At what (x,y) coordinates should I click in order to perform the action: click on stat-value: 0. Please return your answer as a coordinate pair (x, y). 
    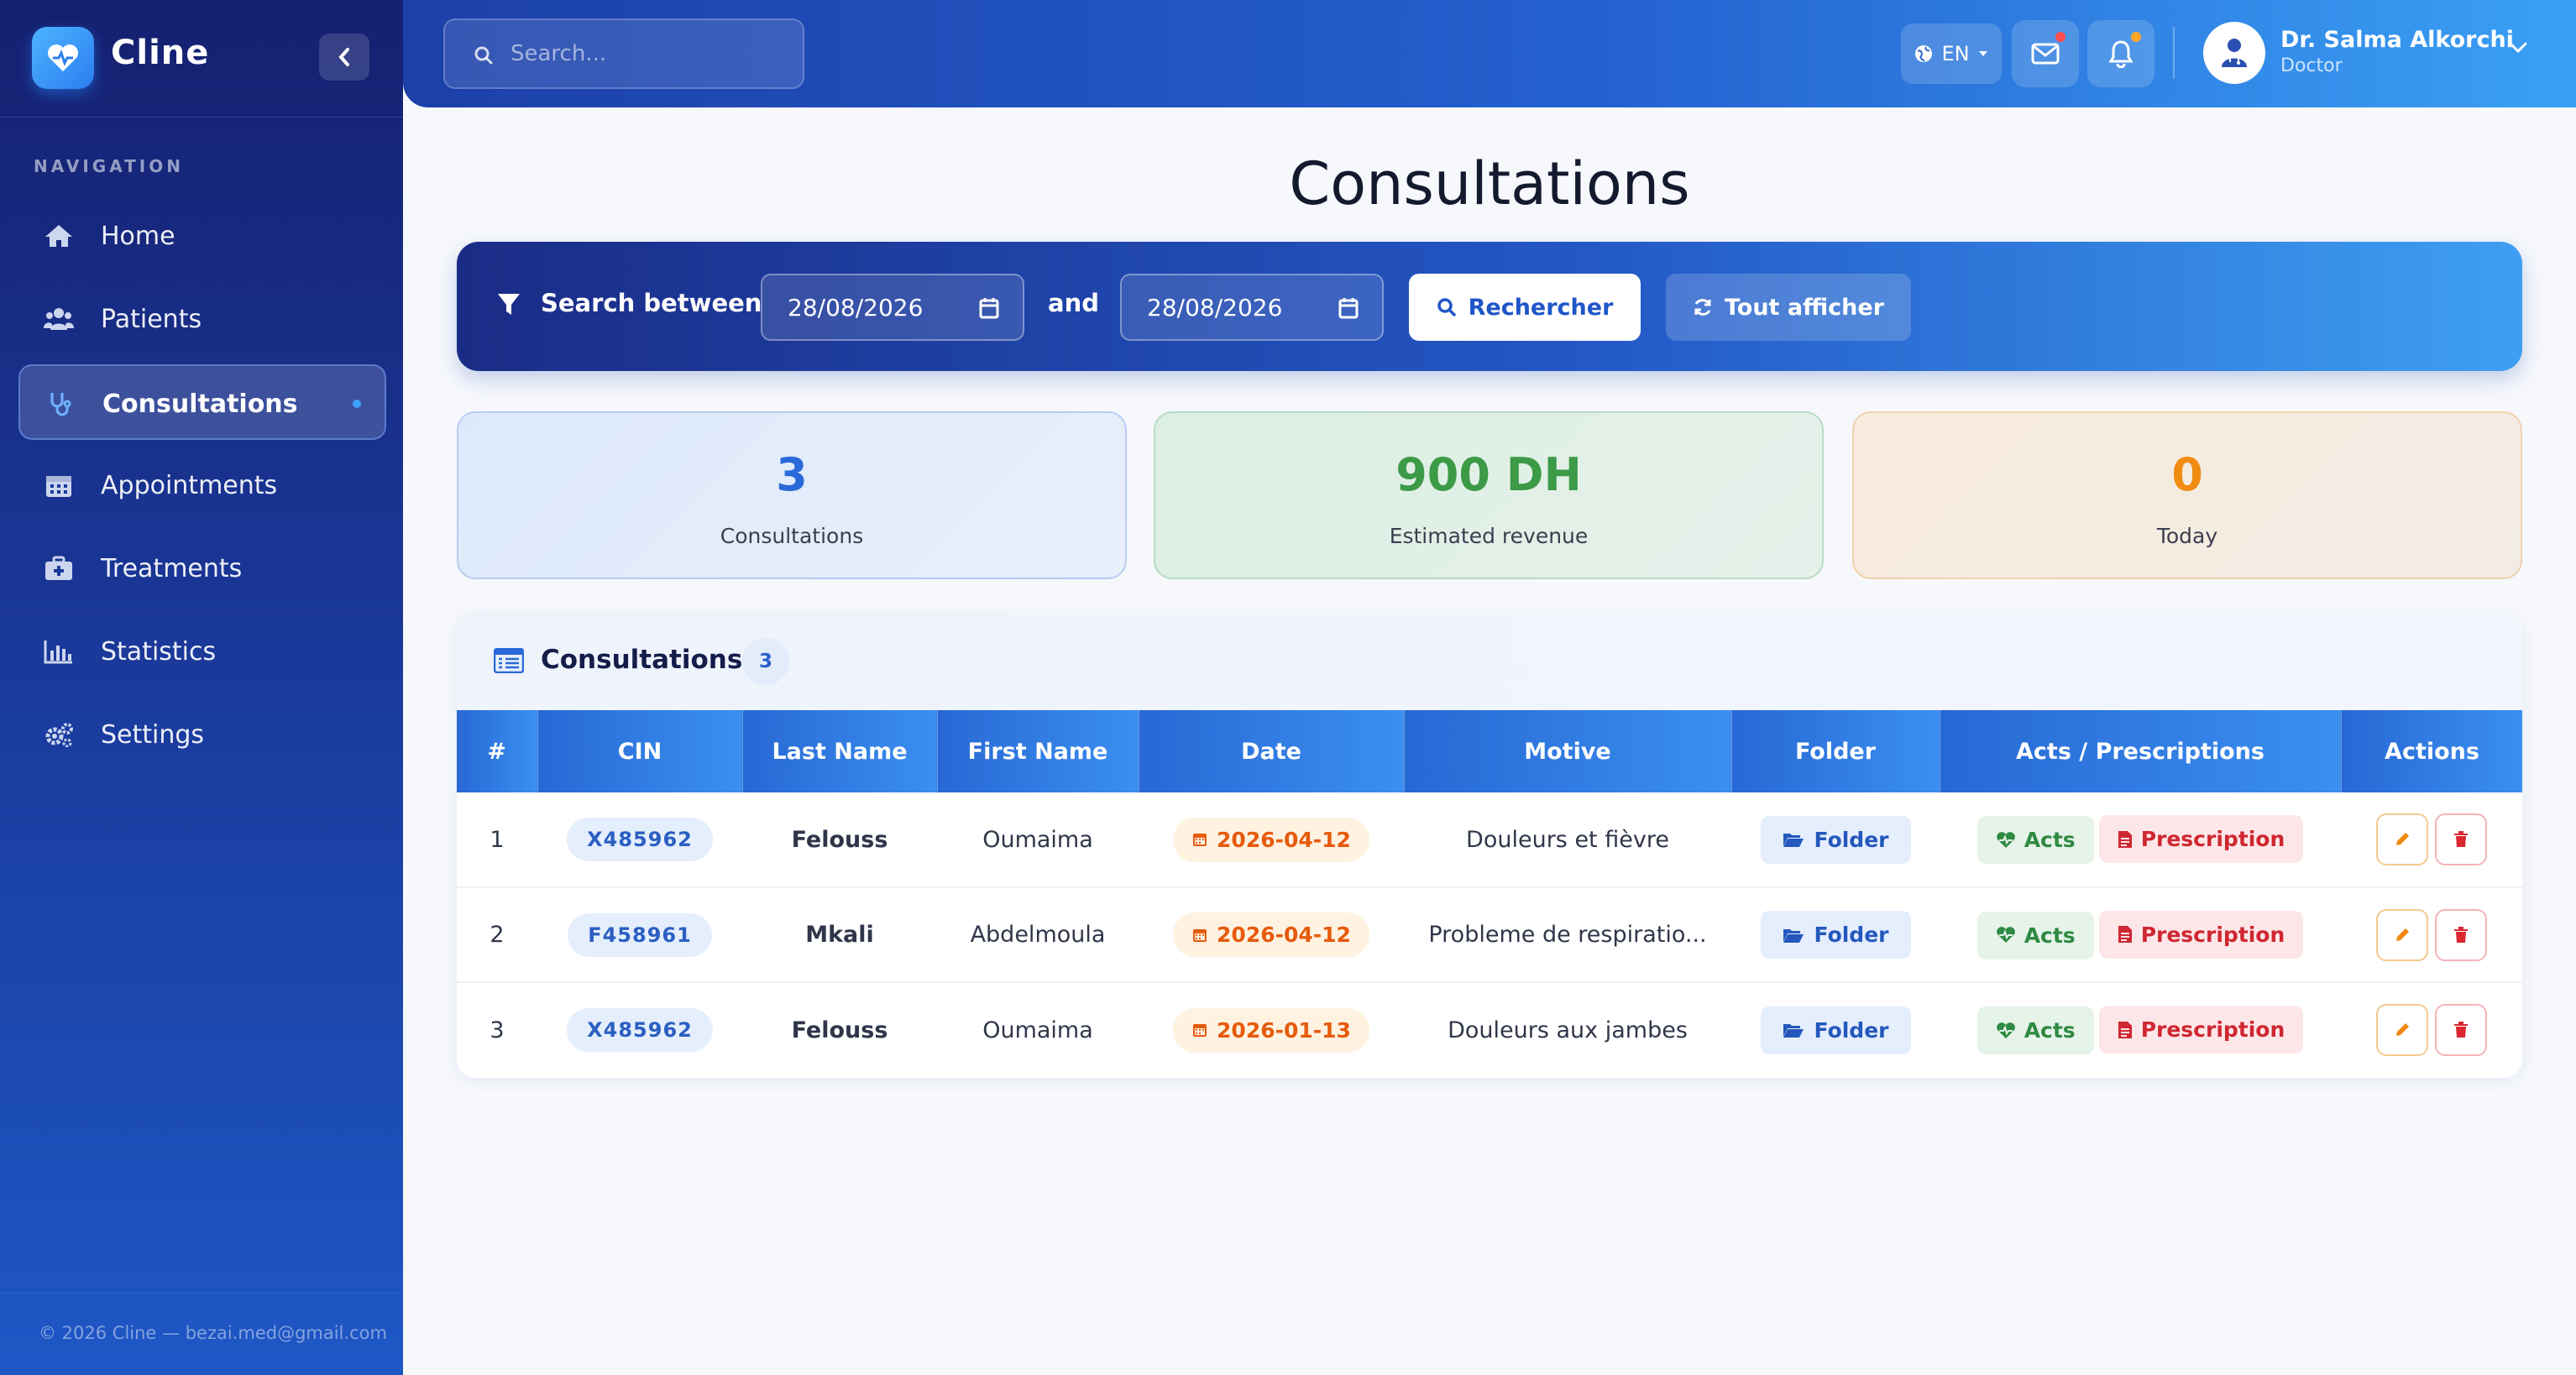
    Looking at the image, I should click on (2187, 475).